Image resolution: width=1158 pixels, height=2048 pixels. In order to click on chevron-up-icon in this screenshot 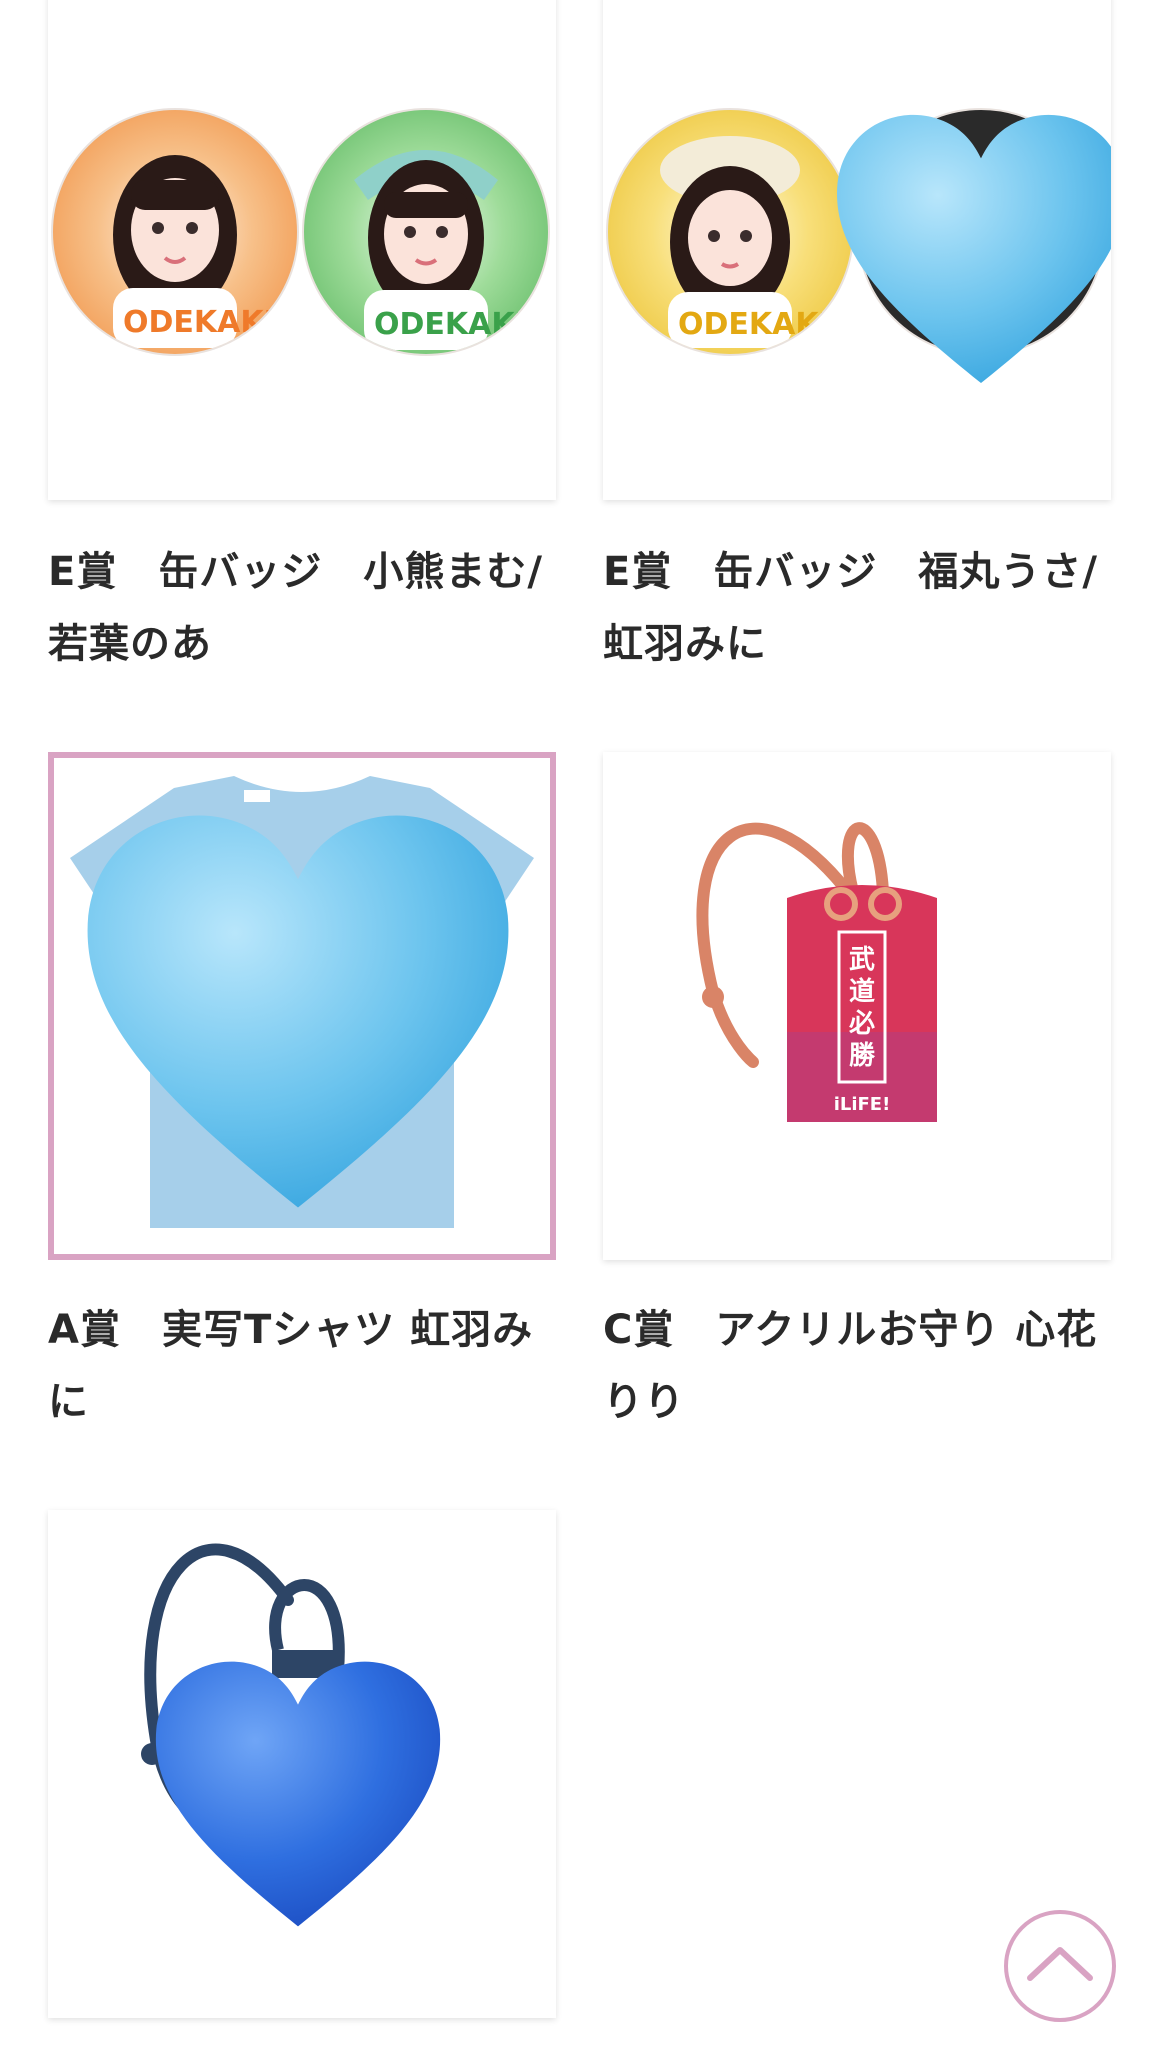, I will do `click(1060, 1964)`.